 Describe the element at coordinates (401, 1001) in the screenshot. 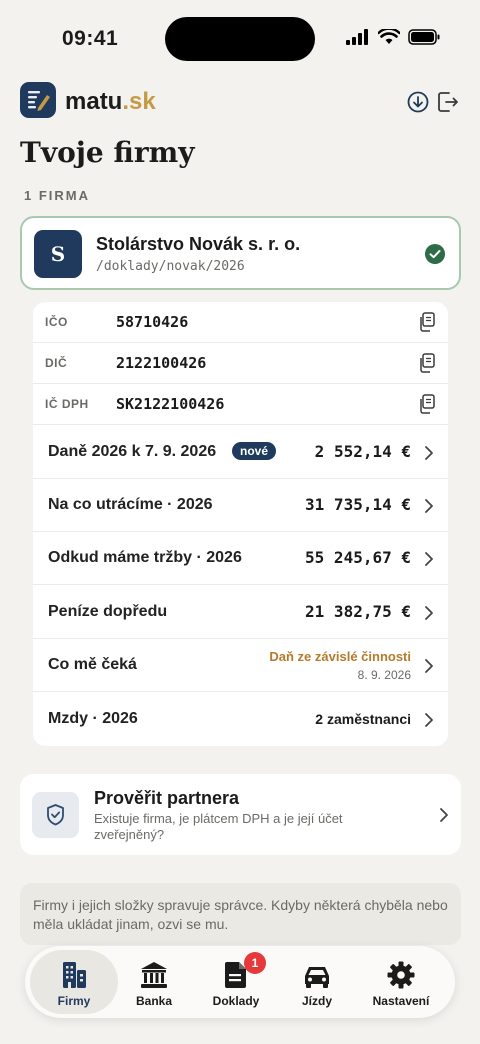

I see `tab-label: Nastavení` at that location.